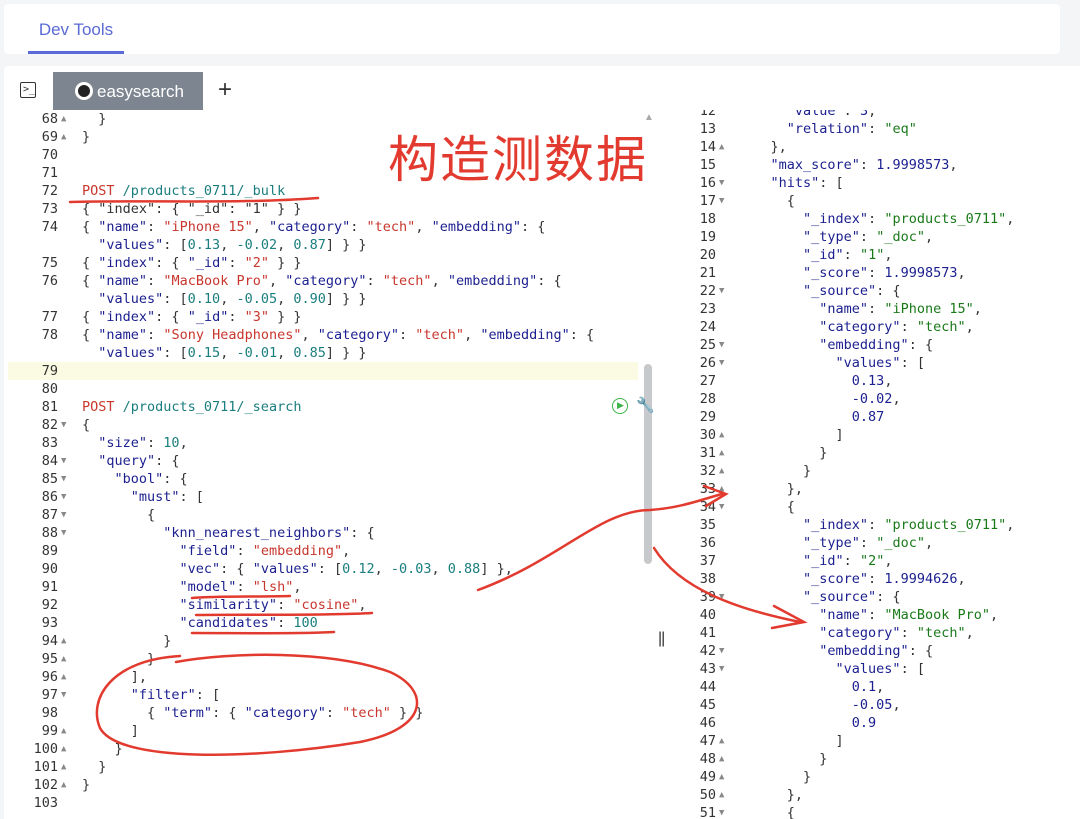 This screenshot has height=819, width=1080. Describe the element at coordinates (707, 615) in the screenshot. I see `line-number: 40` at that location.